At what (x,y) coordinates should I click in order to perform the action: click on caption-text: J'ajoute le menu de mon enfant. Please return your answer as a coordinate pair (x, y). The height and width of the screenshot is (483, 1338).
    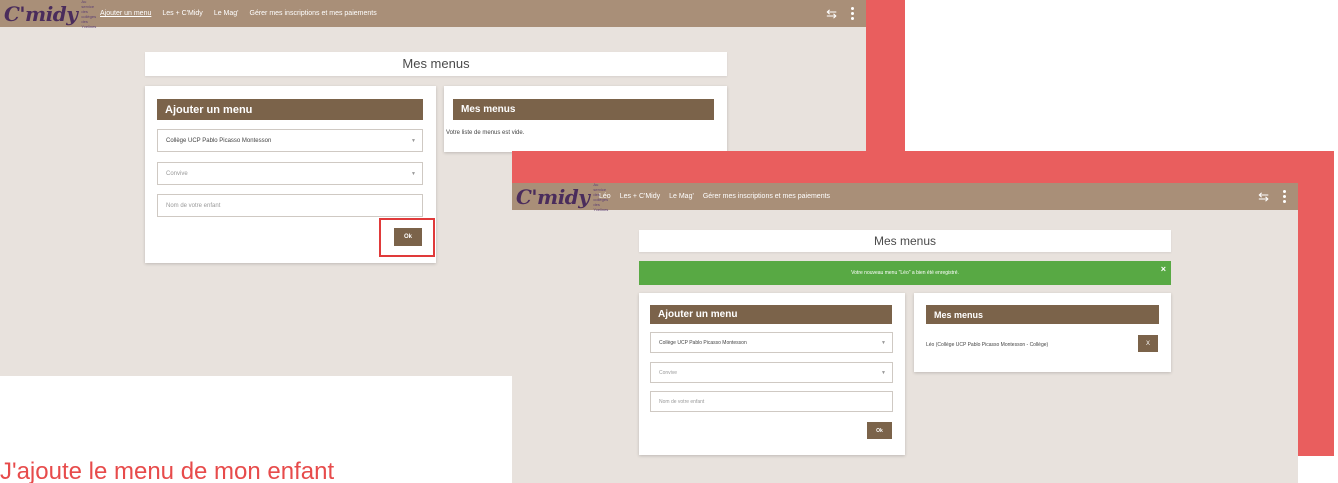
    Looking at the image, I should click on (167, 470).